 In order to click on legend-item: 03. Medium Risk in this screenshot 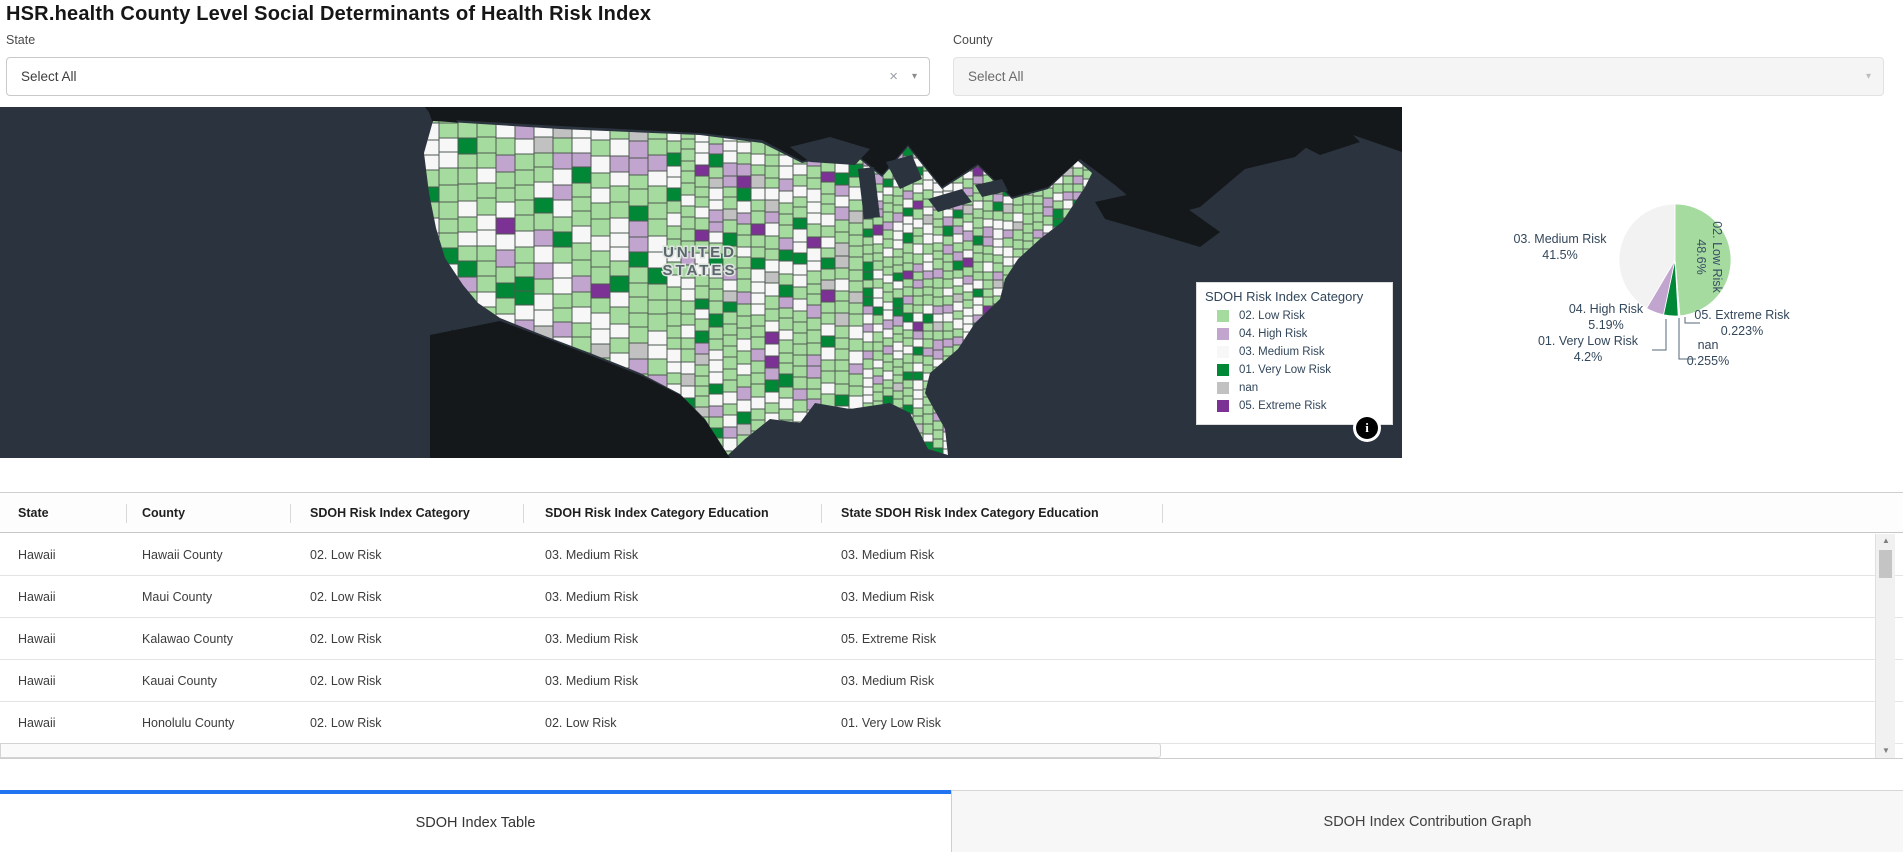, I will do `click(1300, 352)`.